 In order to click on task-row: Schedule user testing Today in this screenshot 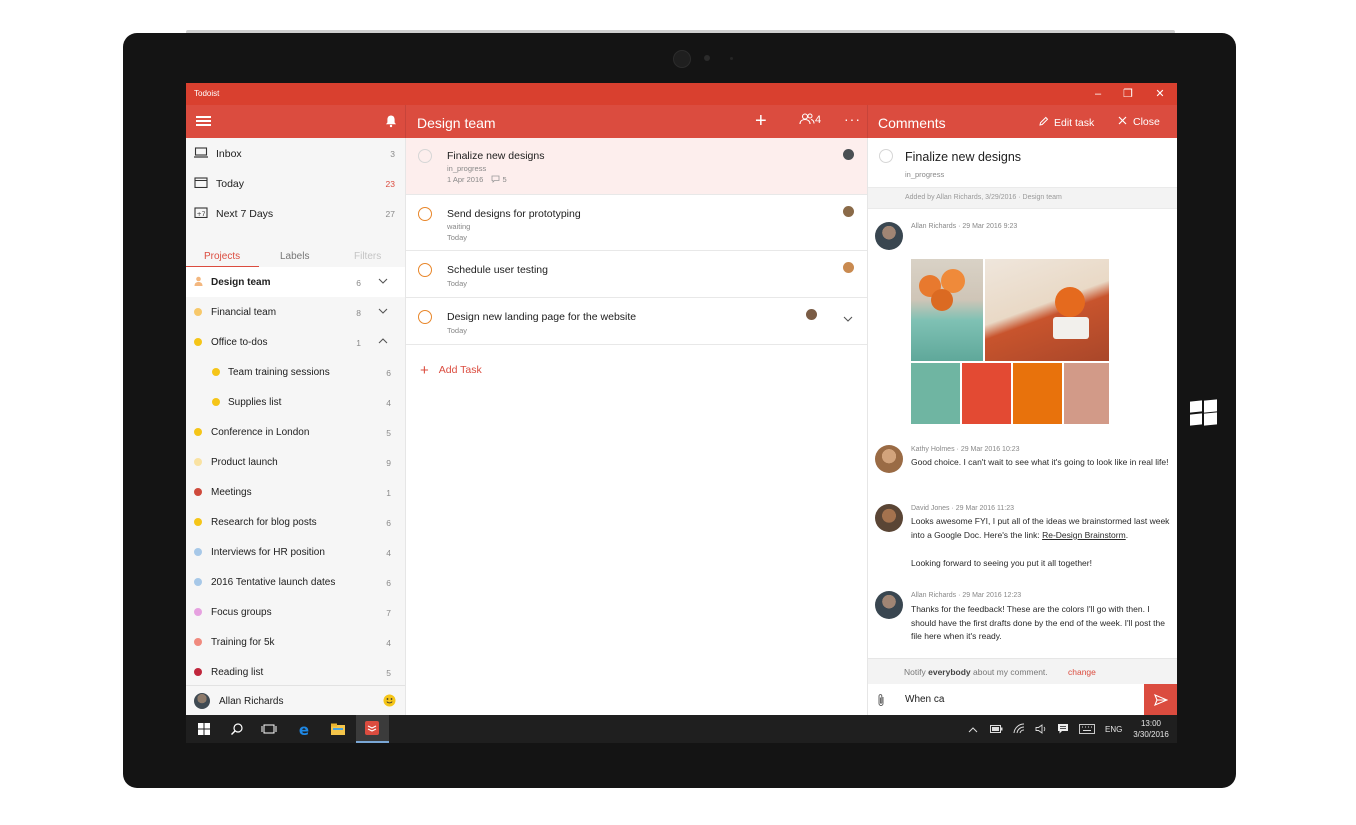, I will do `click(636, 274)`.